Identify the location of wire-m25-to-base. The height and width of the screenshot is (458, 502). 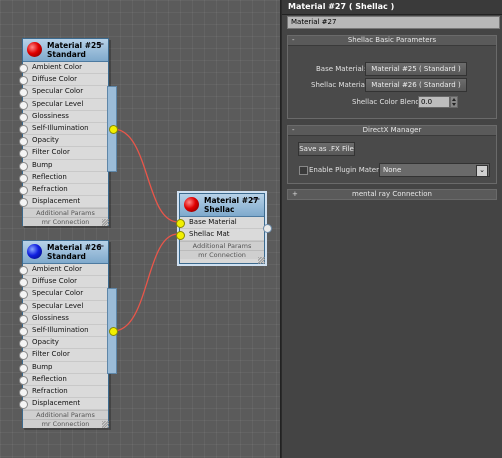
(145, 175).